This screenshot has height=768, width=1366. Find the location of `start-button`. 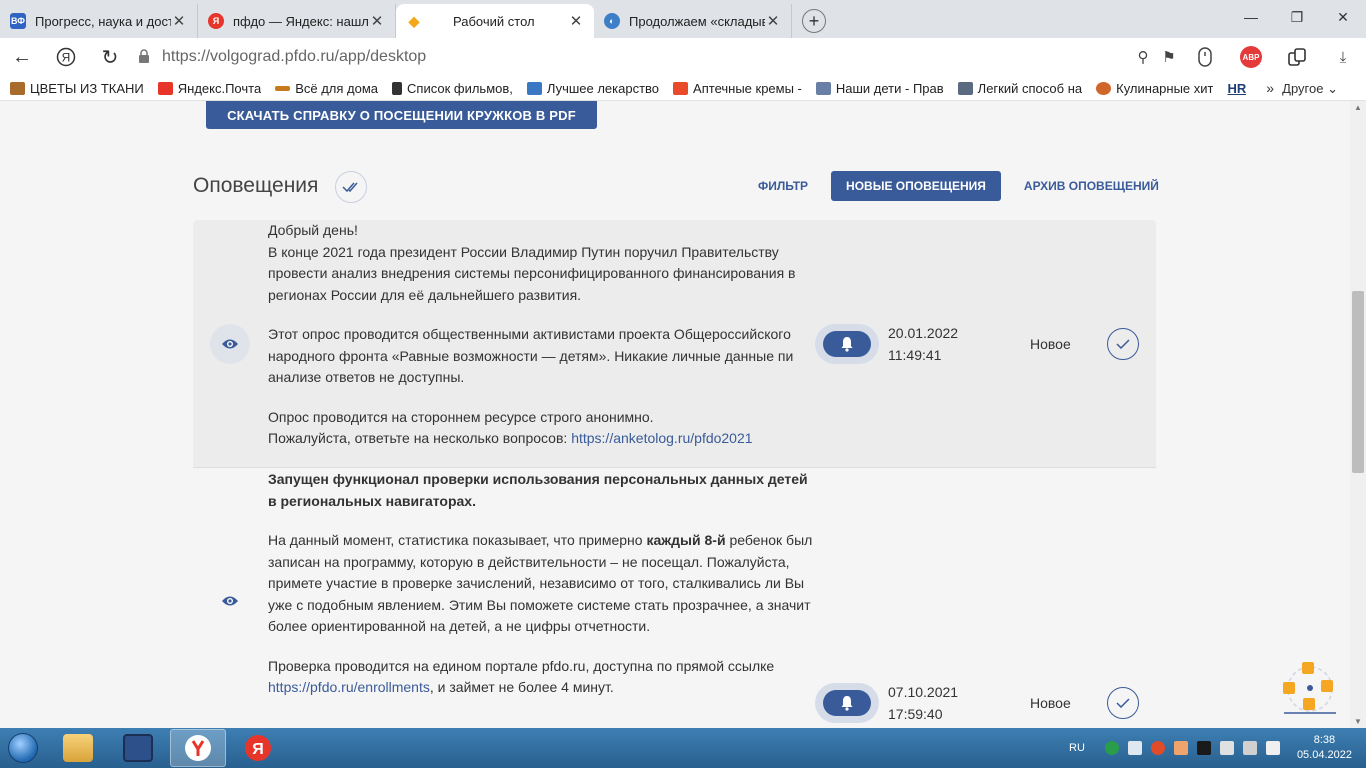

start-button is located at coordinates (23, 748).